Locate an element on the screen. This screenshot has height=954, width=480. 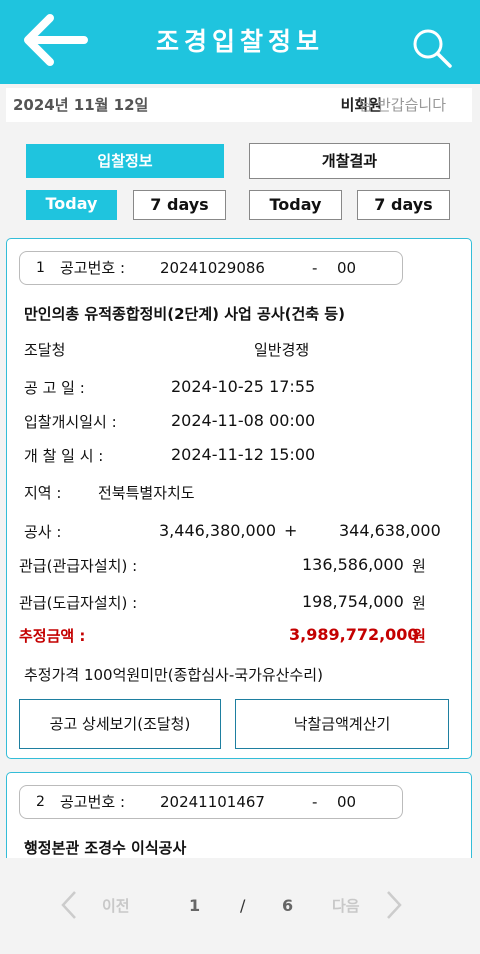
notice-number: 20241029086 is located at coordinates (212, 268).